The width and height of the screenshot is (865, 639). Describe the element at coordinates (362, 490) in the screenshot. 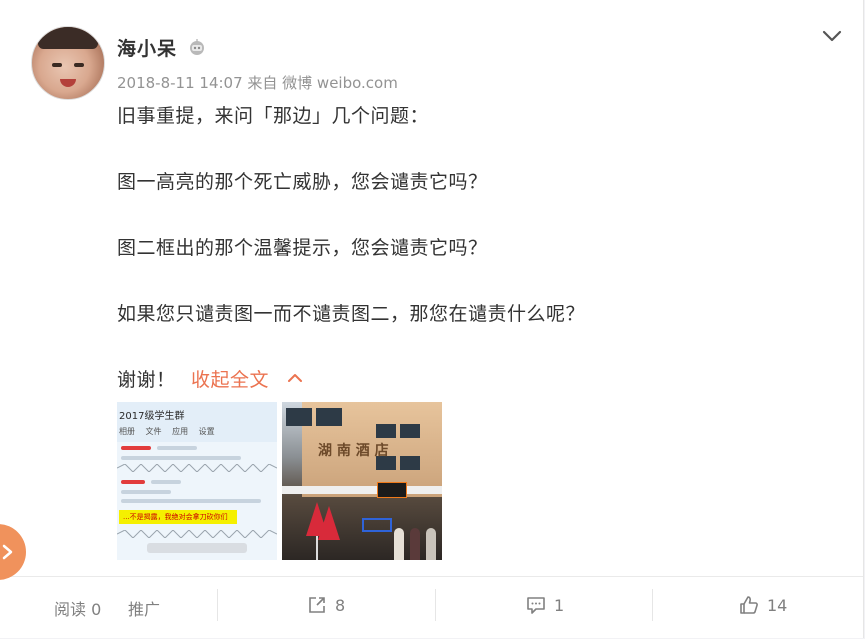

I see `awning` at that location.